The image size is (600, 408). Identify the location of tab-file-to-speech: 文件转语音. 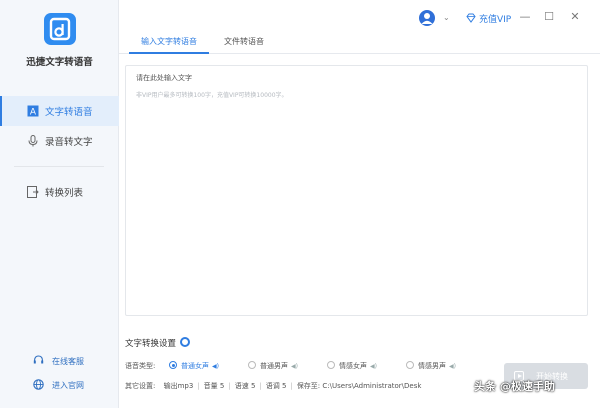
(244, 44).